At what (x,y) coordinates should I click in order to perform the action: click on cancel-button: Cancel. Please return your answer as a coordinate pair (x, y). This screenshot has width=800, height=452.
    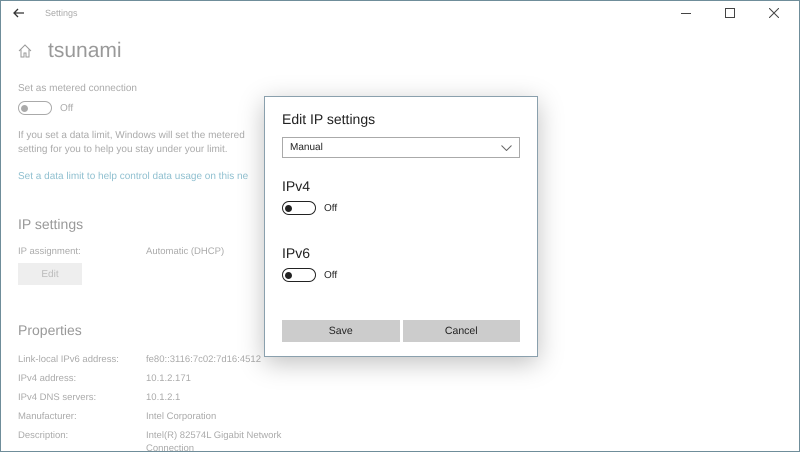
    Looking at the image, I should click on (461, 331).